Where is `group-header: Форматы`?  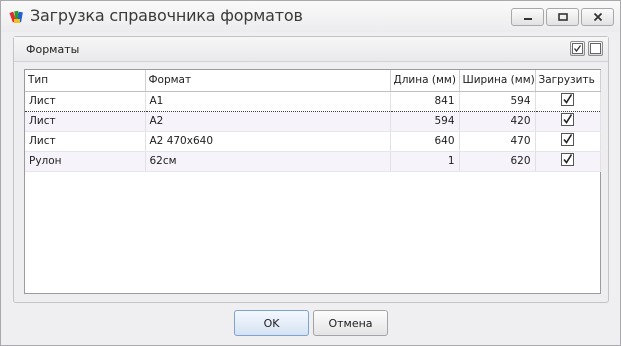
group-header: Форматы is located at coordinates (311, 49).